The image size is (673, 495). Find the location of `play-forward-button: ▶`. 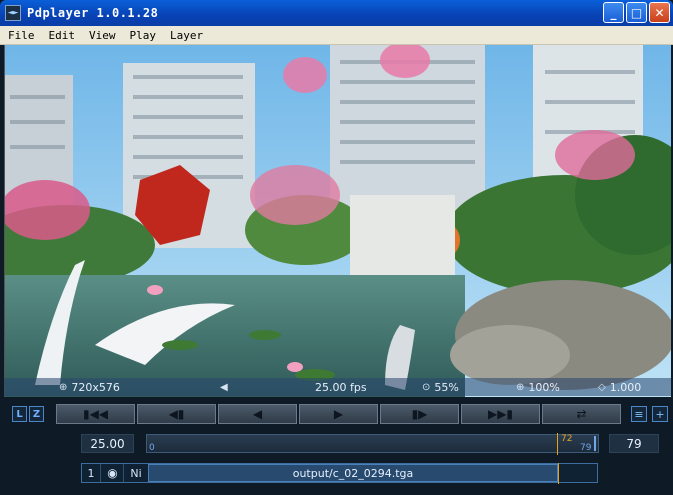

play-forward-button: ▶ is located at coordinates (338, 414).